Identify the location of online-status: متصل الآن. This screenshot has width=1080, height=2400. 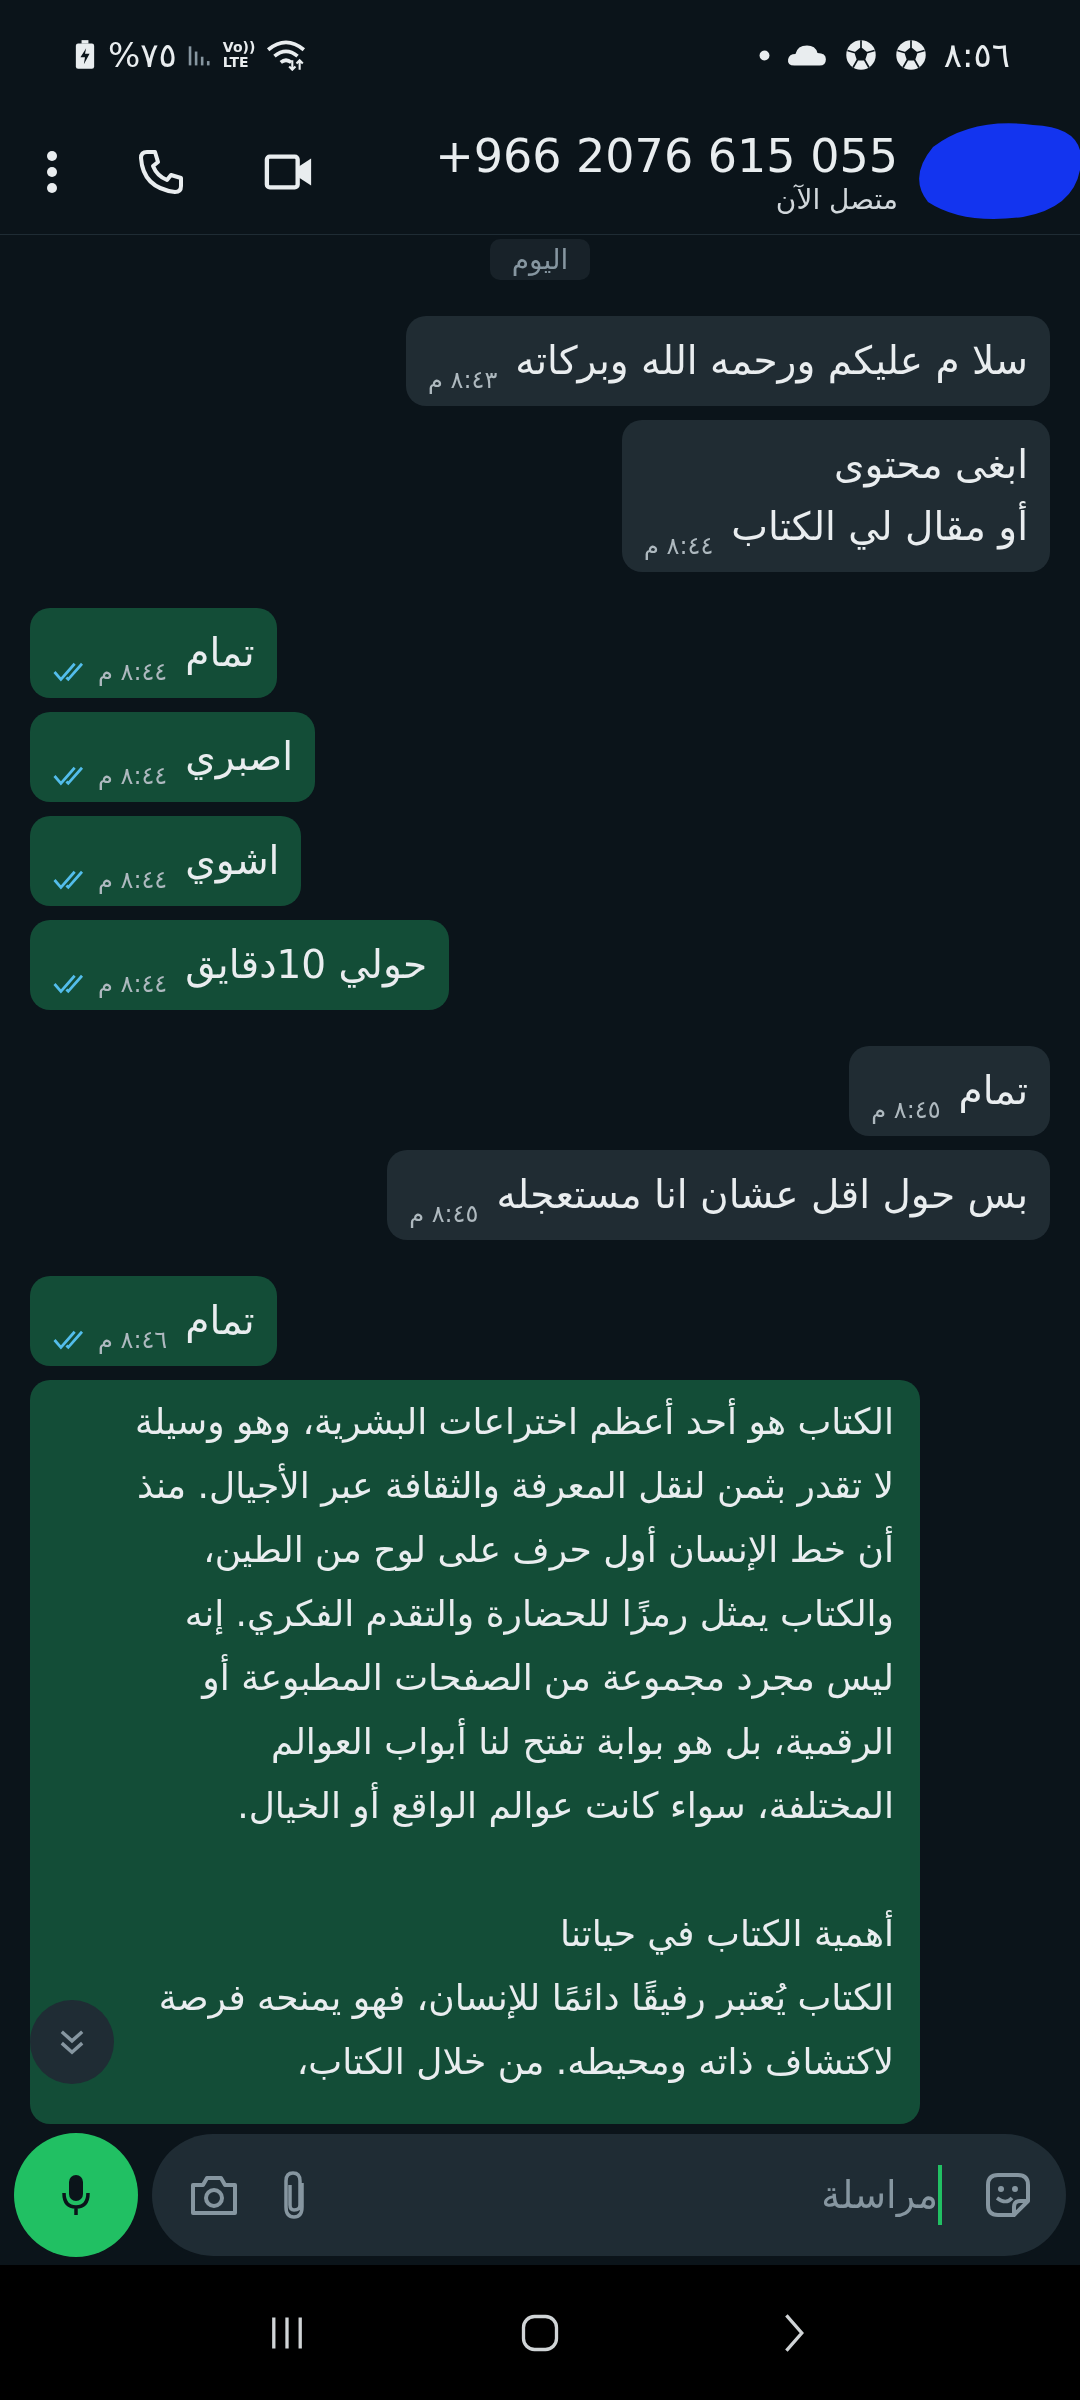
(836, 199).